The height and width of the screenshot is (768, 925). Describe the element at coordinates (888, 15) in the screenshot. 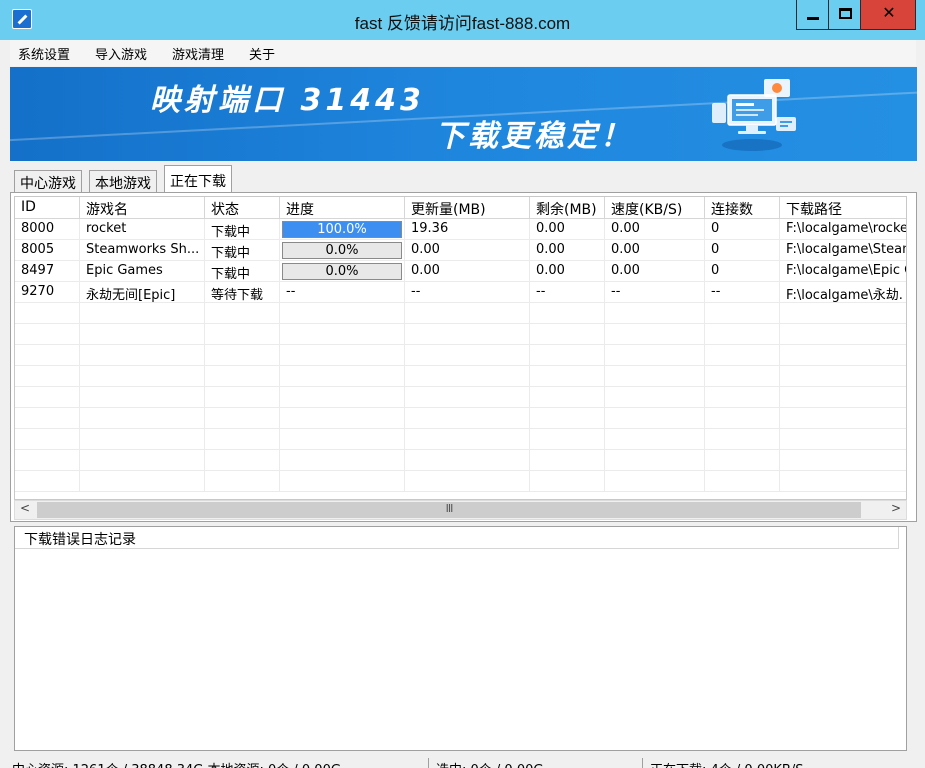

I see `close-button: ✕` at that location.